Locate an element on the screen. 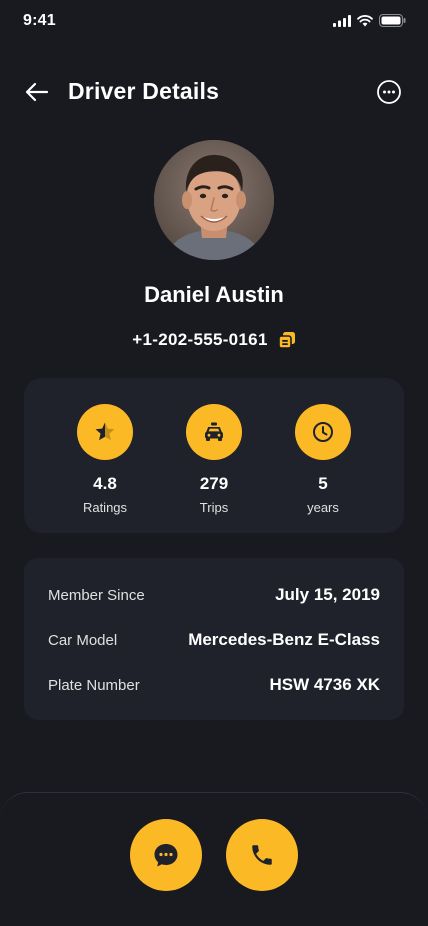 Image resolution: width=428 pixels, height=926 pixels. info-row-plate-number: Plate Number HSW 4736 XK is located at coordinates (214, 685).